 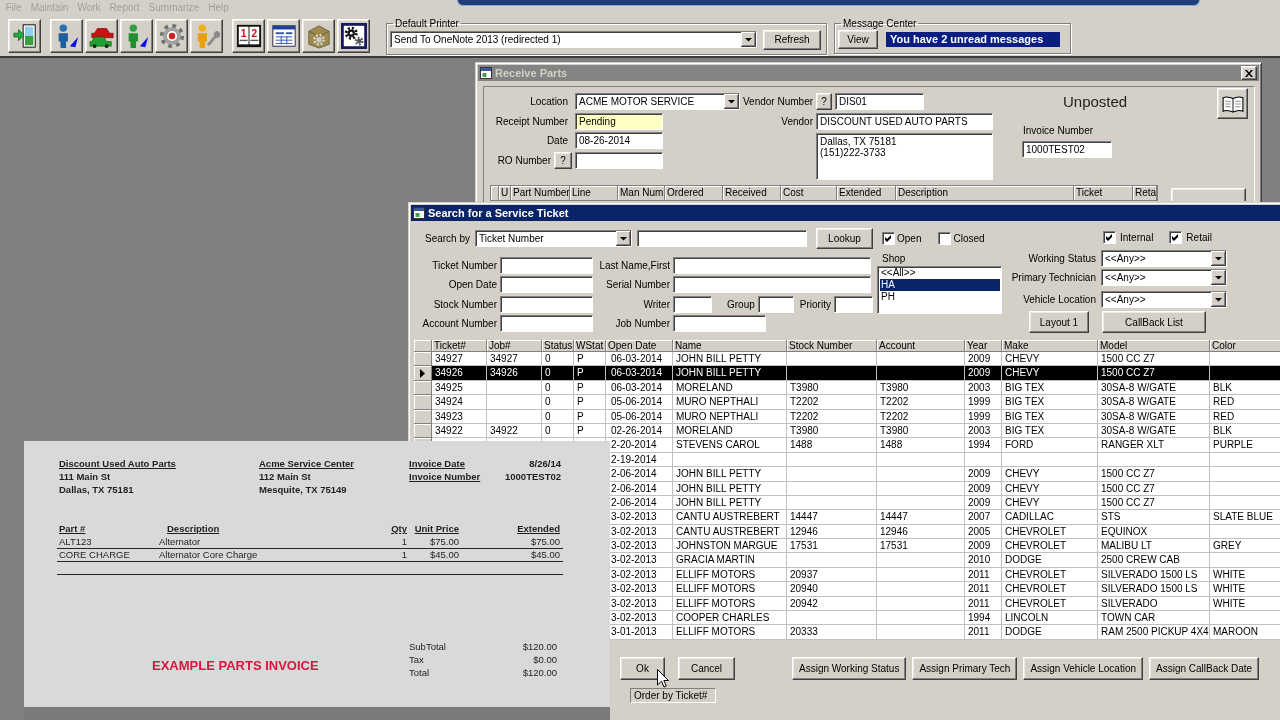 I want to click on printer-dropdown: Send To OneNote 2013 (redirected 1), so click(x=573, y=39).